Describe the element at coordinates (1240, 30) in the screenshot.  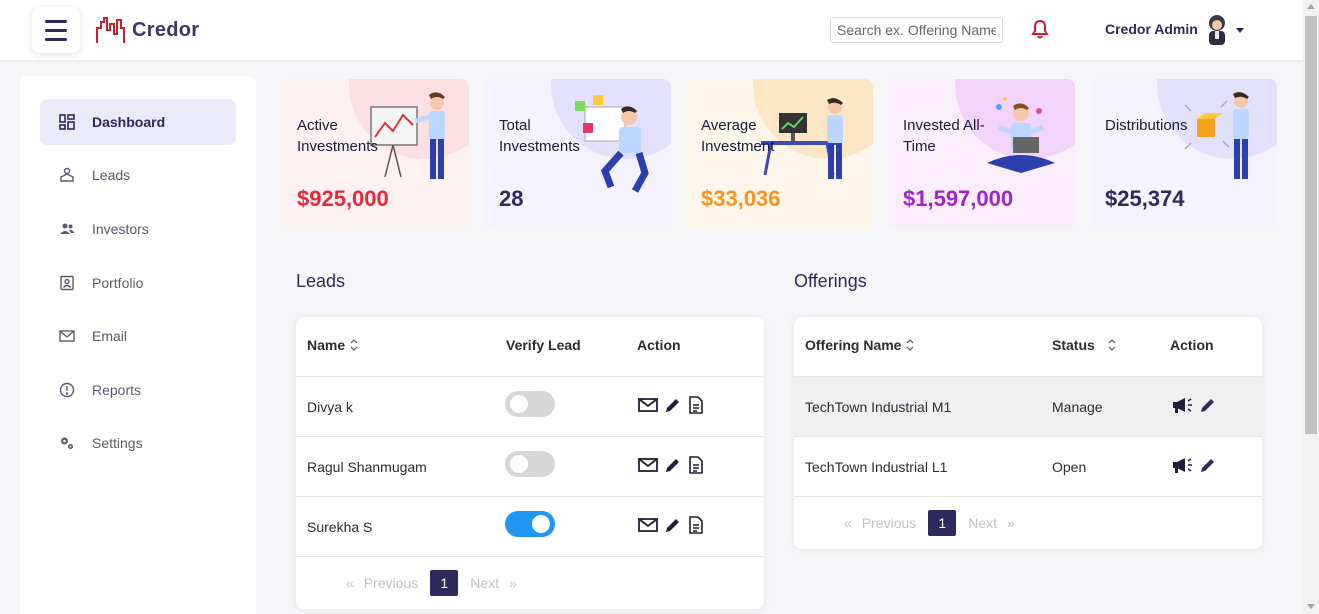
I see `user-menu-caret-icon` at that location.